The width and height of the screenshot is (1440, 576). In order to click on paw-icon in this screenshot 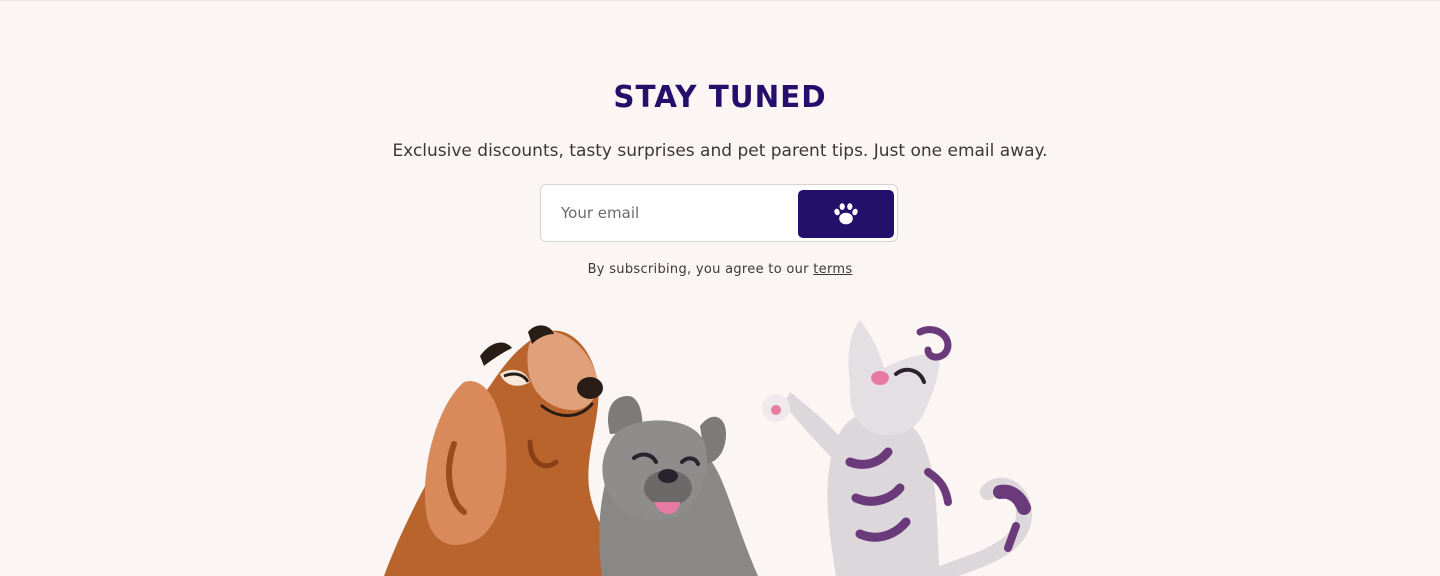, I will do `click(846, 214)`.